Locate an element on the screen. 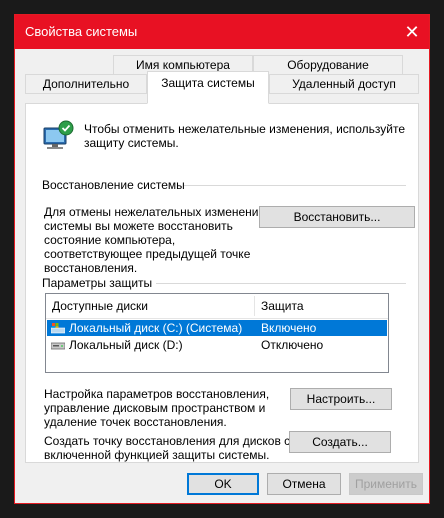 The height and width of the screenshot is (518, 444). tab-remote-access: Удаленный доступ is located at coordinates (344, 84).